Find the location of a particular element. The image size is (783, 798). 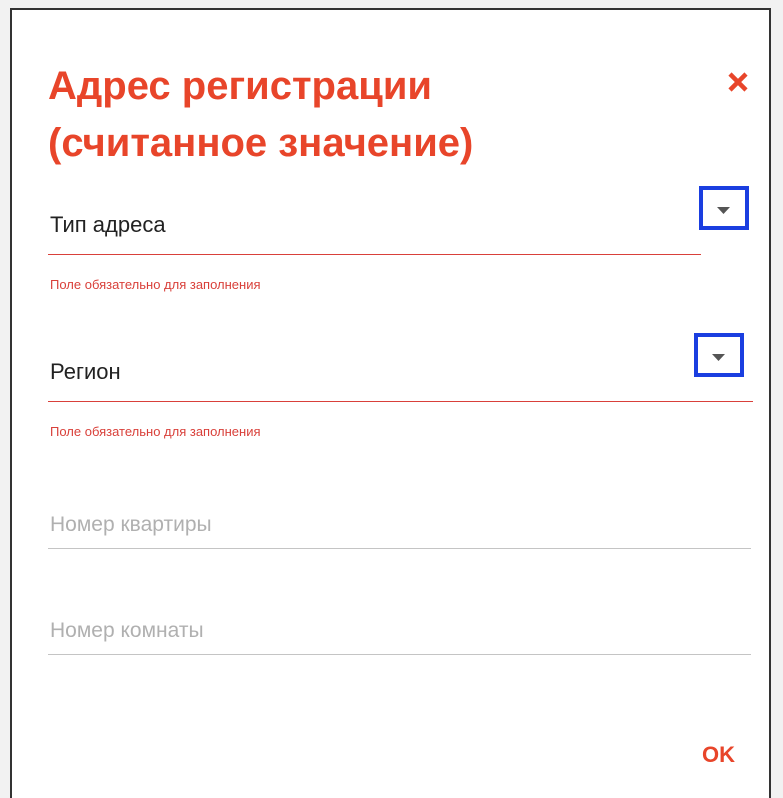

region-field: Регион Поле обязательно для заполнения is located at coordinates (400, 391).